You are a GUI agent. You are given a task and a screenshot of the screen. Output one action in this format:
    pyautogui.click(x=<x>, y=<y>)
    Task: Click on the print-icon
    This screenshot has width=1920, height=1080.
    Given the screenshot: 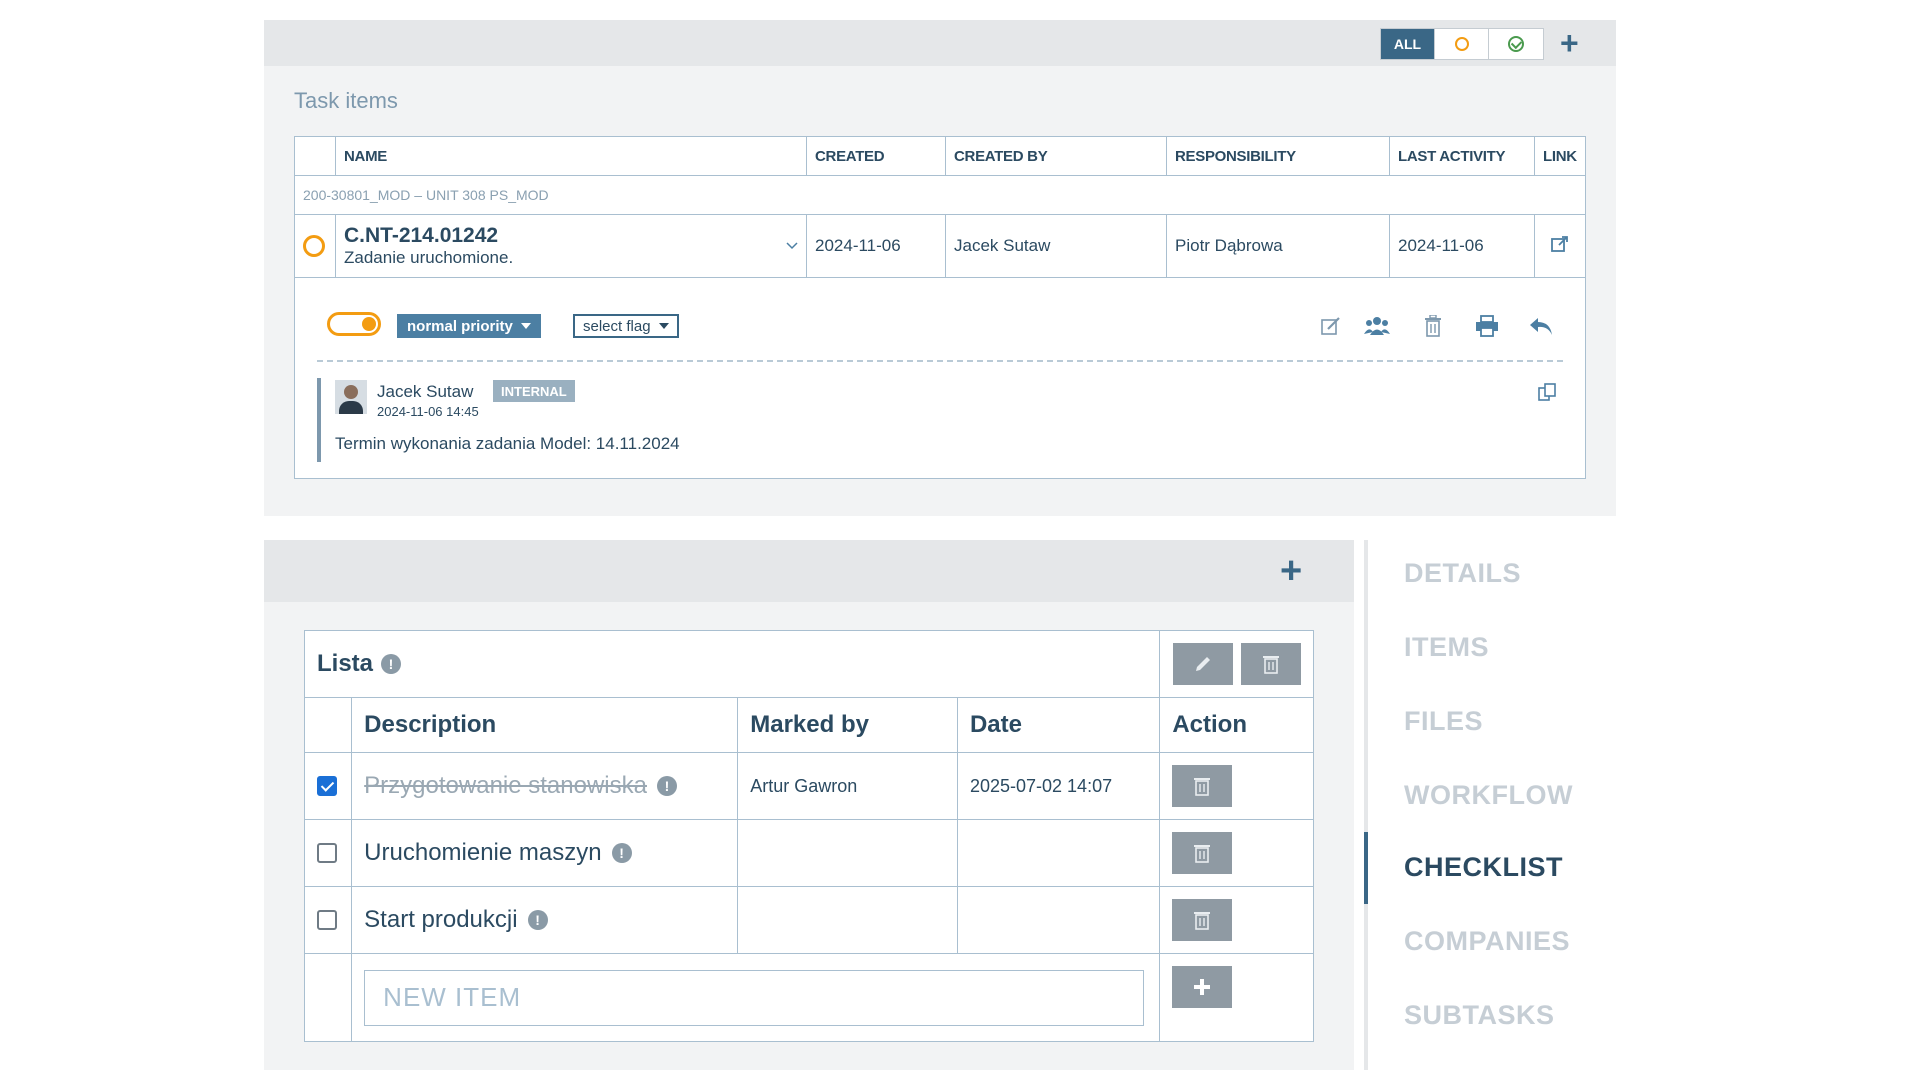 What is the action you would take?
    pyautogui.click(x=1487, y=326)
    